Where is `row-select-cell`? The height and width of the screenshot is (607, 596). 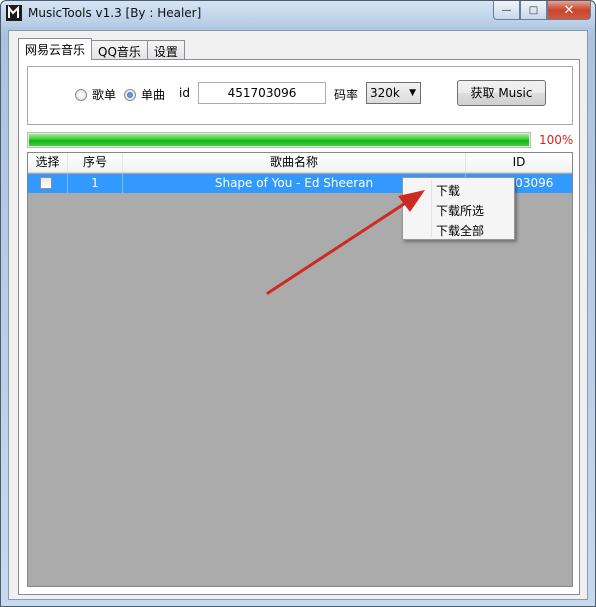 row-select-cell is located at coordinates (48, 183).